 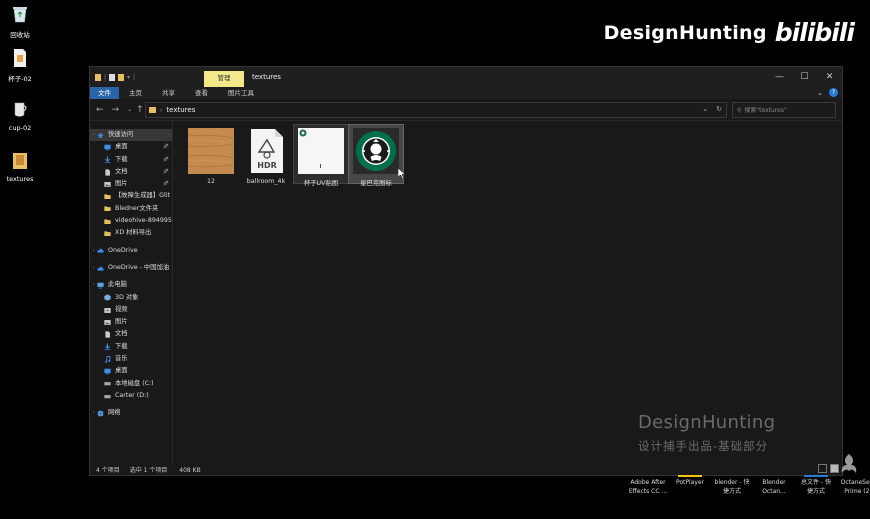 What do you see at coordinates (705, 109) in the screenshot?
I see `chevron-down-icon: ⌄` at bounding box center [705, 109].